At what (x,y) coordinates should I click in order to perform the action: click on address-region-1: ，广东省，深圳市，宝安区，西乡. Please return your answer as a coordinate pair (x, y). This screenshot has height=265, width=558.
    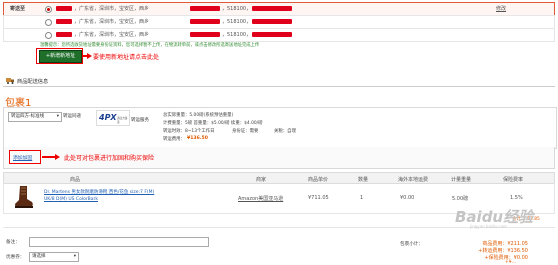
    Looking at the image, I should click on (112, 9).